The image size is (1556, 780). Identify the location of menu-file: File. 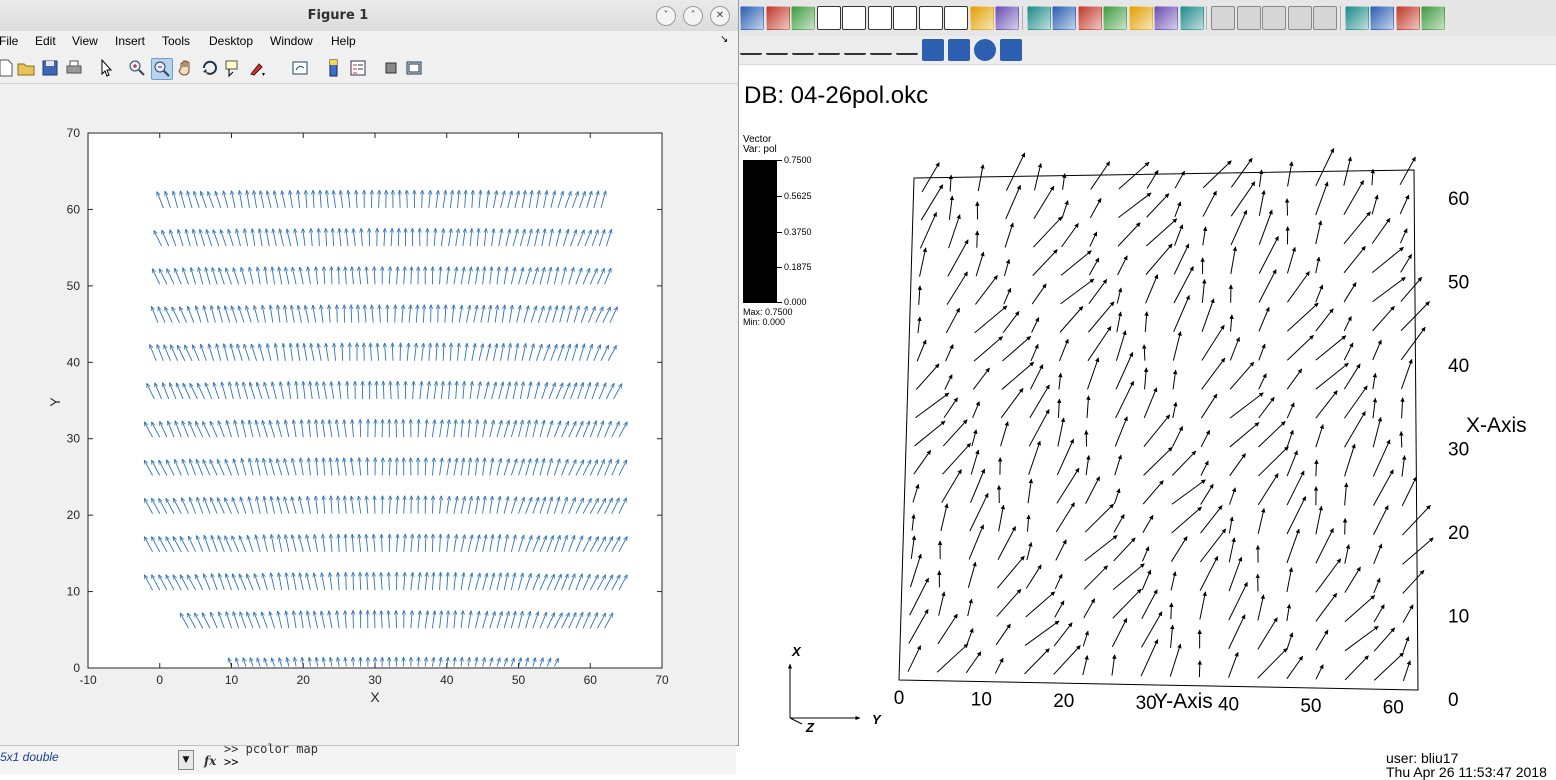
(9, 41).